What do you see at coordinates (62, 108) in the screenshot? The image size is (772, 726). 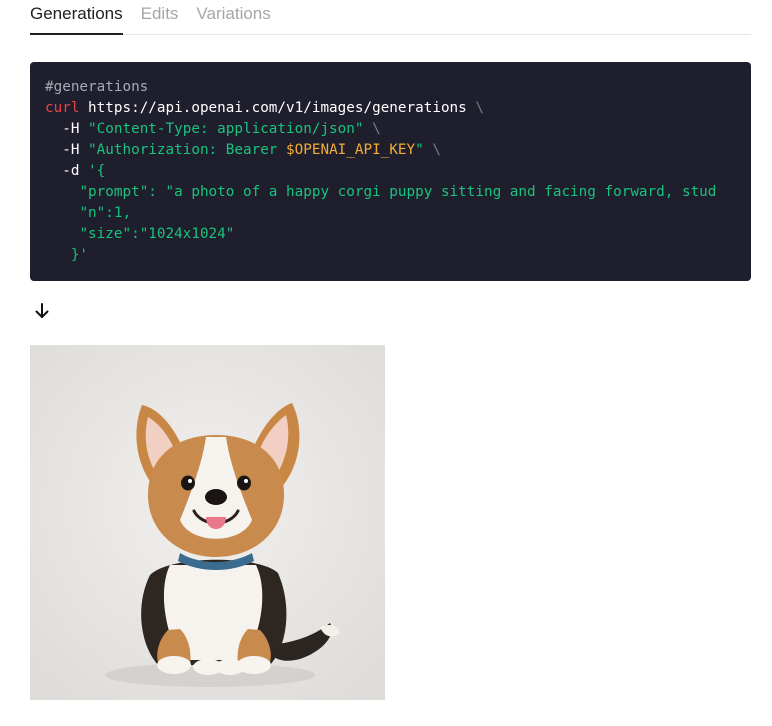 I see `code-command: curl` at bounding box center [62, 108].